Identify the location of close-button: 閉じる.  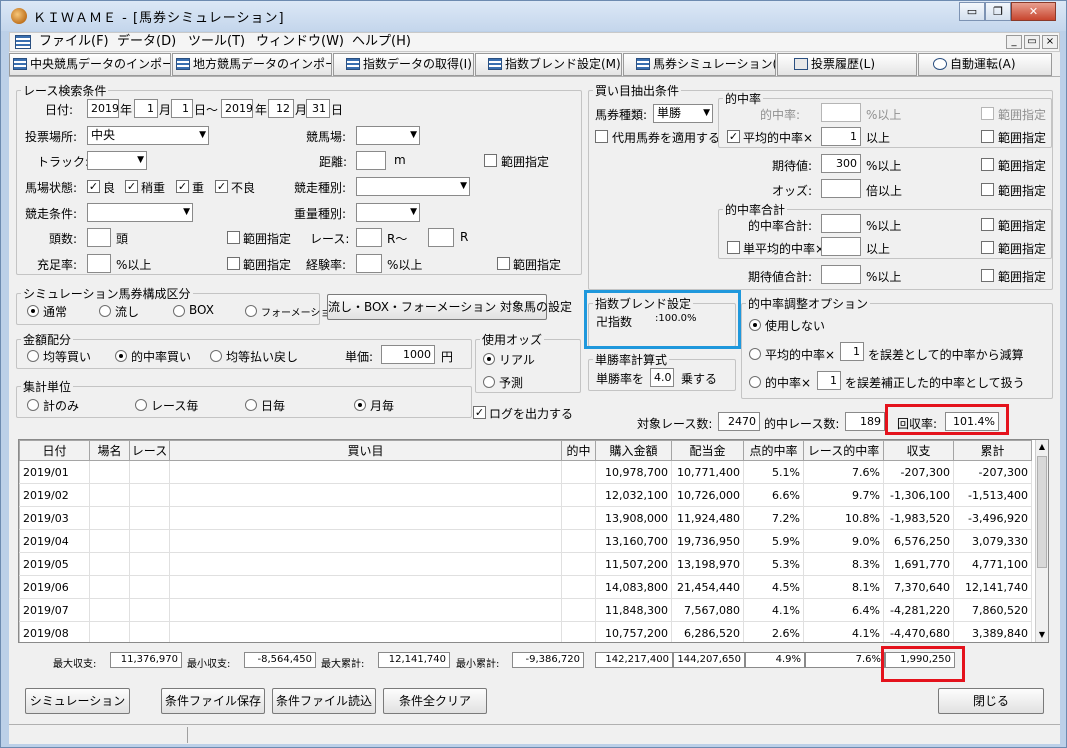
(991, 701).